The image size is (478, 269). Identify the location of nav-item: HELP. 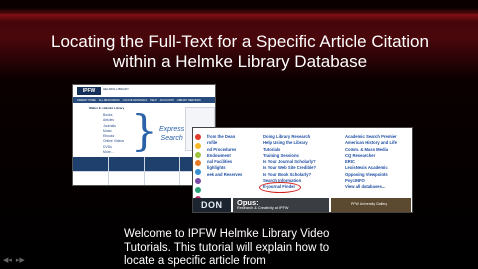
(153, 100).